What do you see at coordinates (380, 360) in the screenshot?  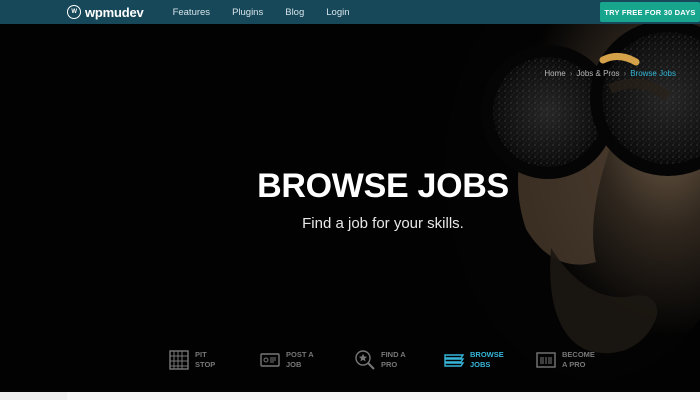 I see `jobnav-find-pro: FIND A PRO` at bounding box center [380, 360].